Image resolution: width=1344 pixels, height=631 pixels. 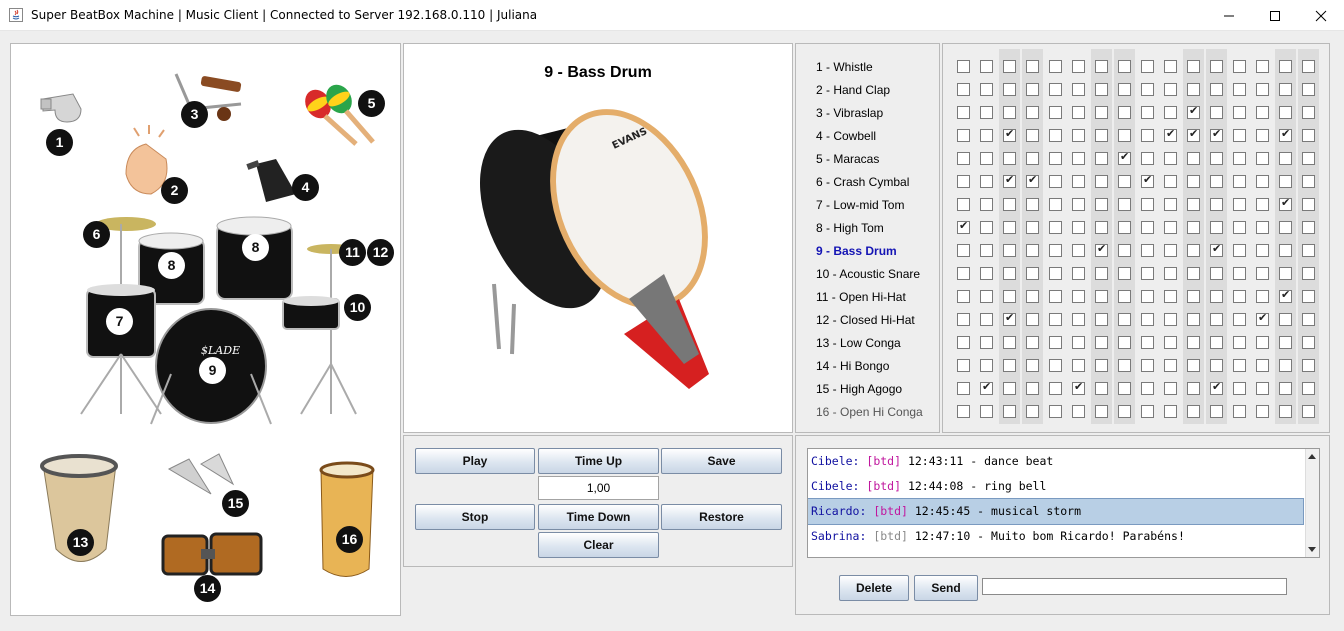 What do you see at coordinates (844, 67) in the screenshot?
I see `instrument-item: 1 - Whistle` at bounding box center [844, 67].